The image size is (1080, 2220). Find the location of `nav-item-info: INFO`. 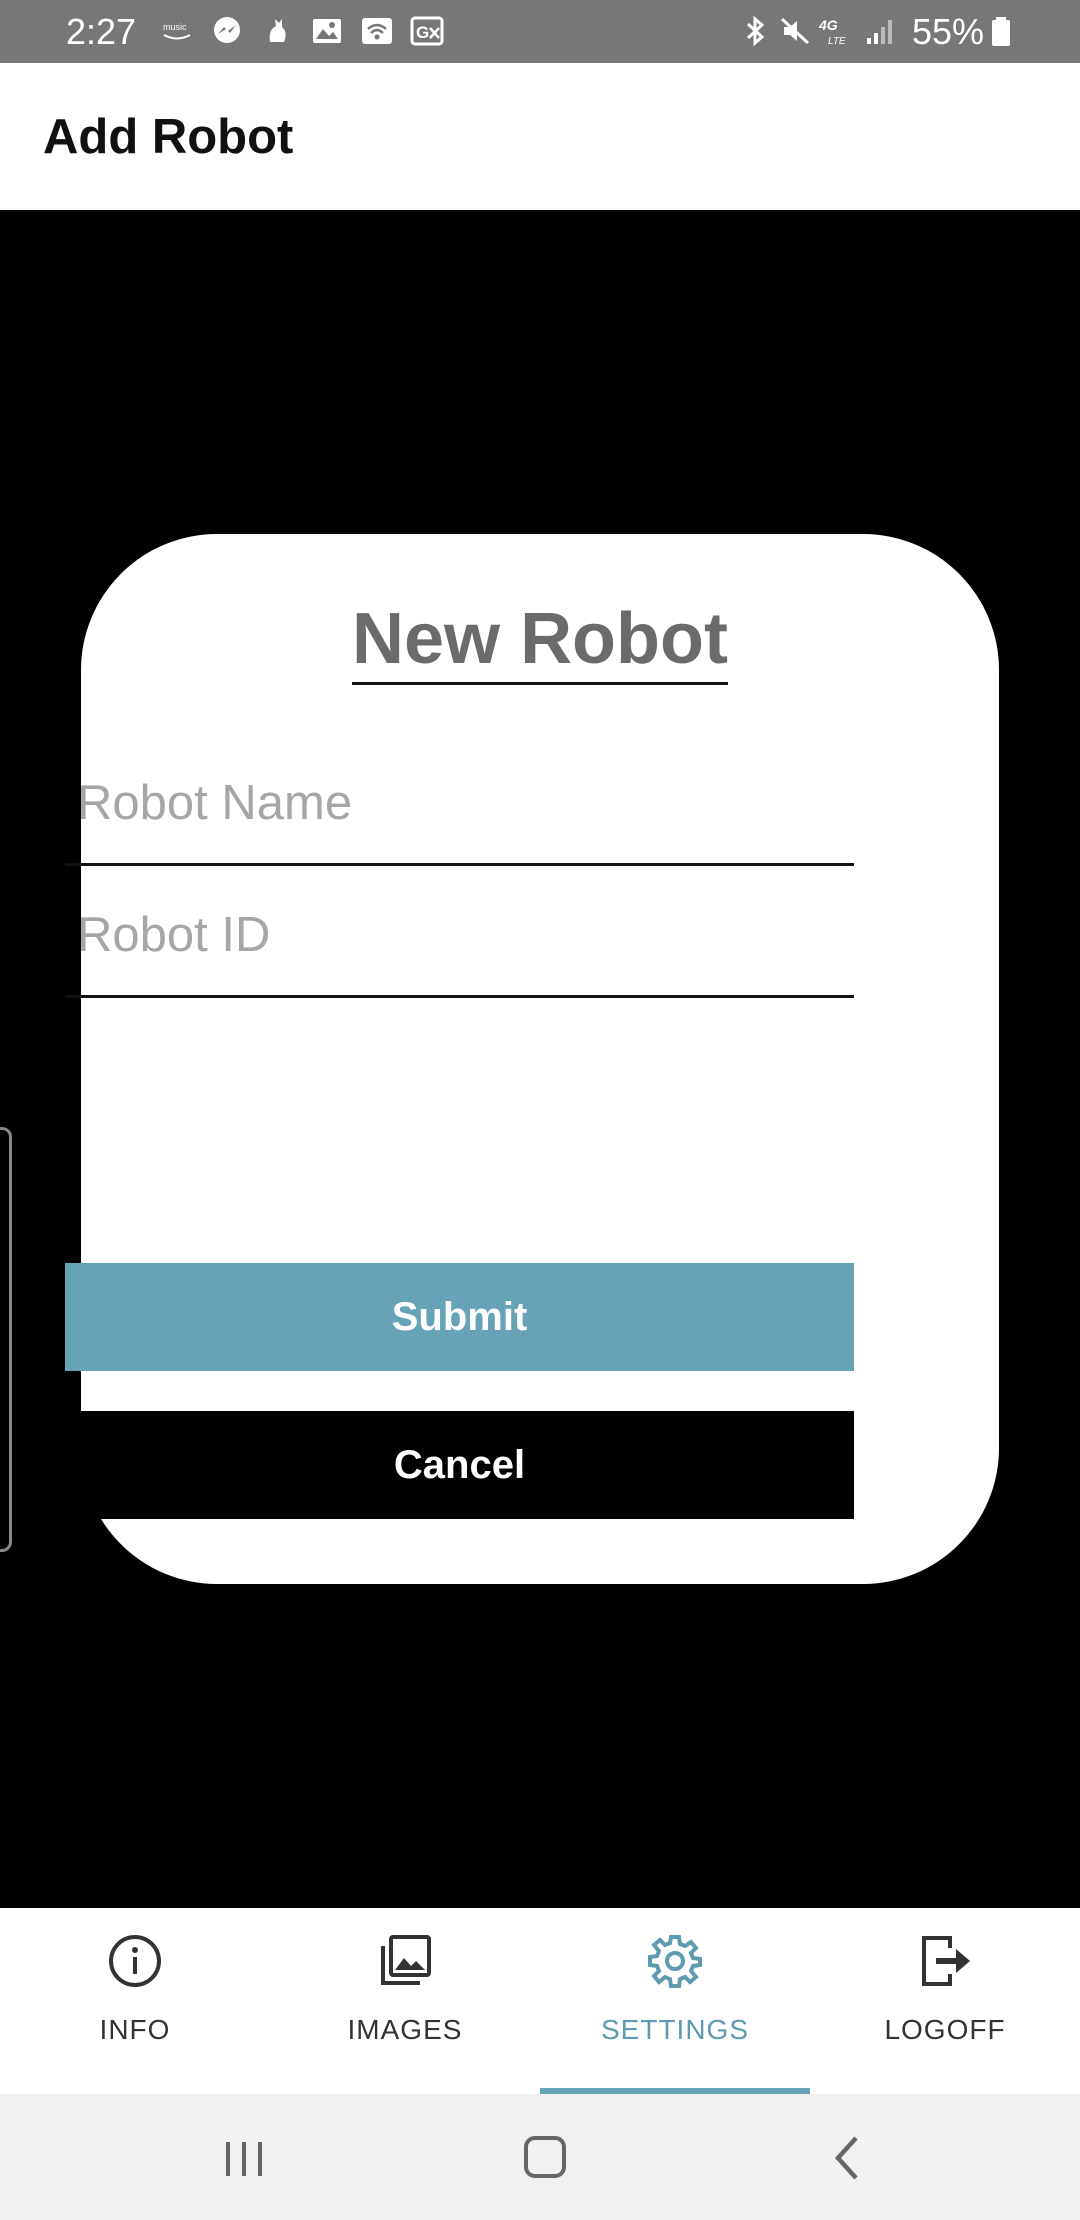

nav-item-info: INFO is located at coordinates (135, 2001).